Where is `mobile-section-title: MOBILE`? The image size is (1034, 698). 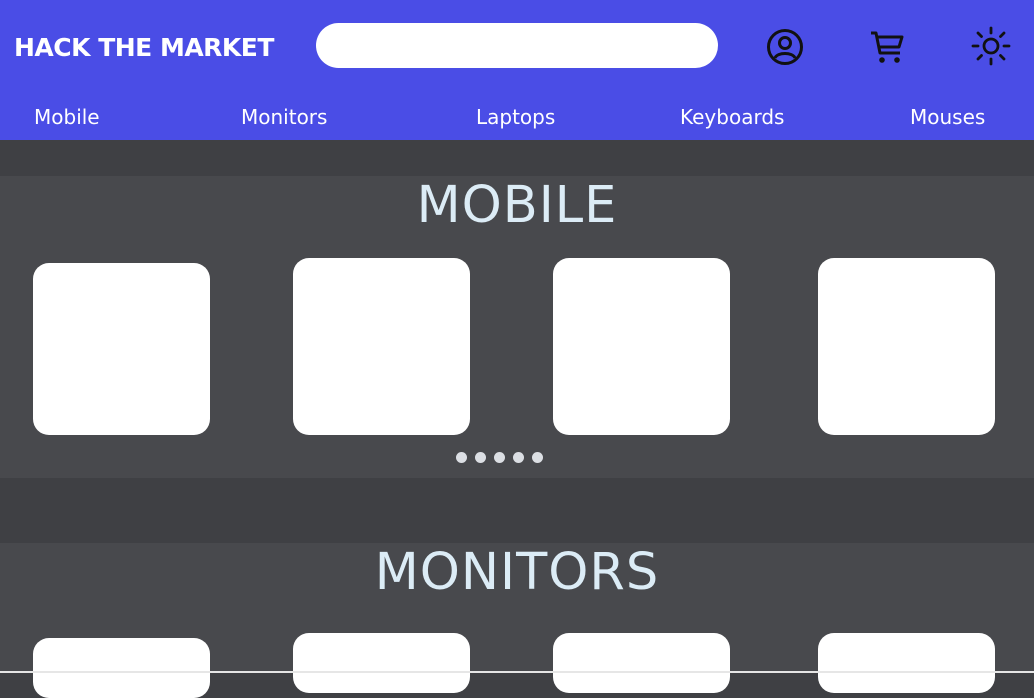
mobile-section-title: MOBILE is located at coordinates (517, 205).